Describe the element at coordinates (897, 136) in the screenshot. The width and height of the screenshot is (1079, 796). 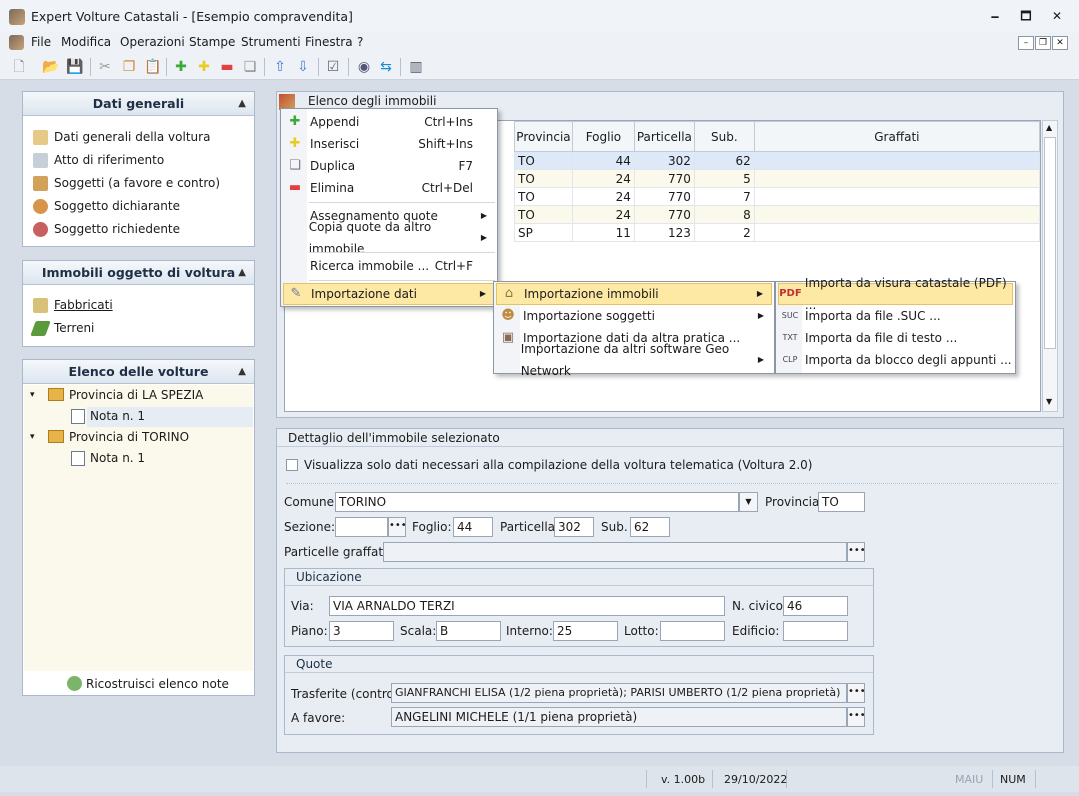
I see `col-graffati: Graffati` at that location.